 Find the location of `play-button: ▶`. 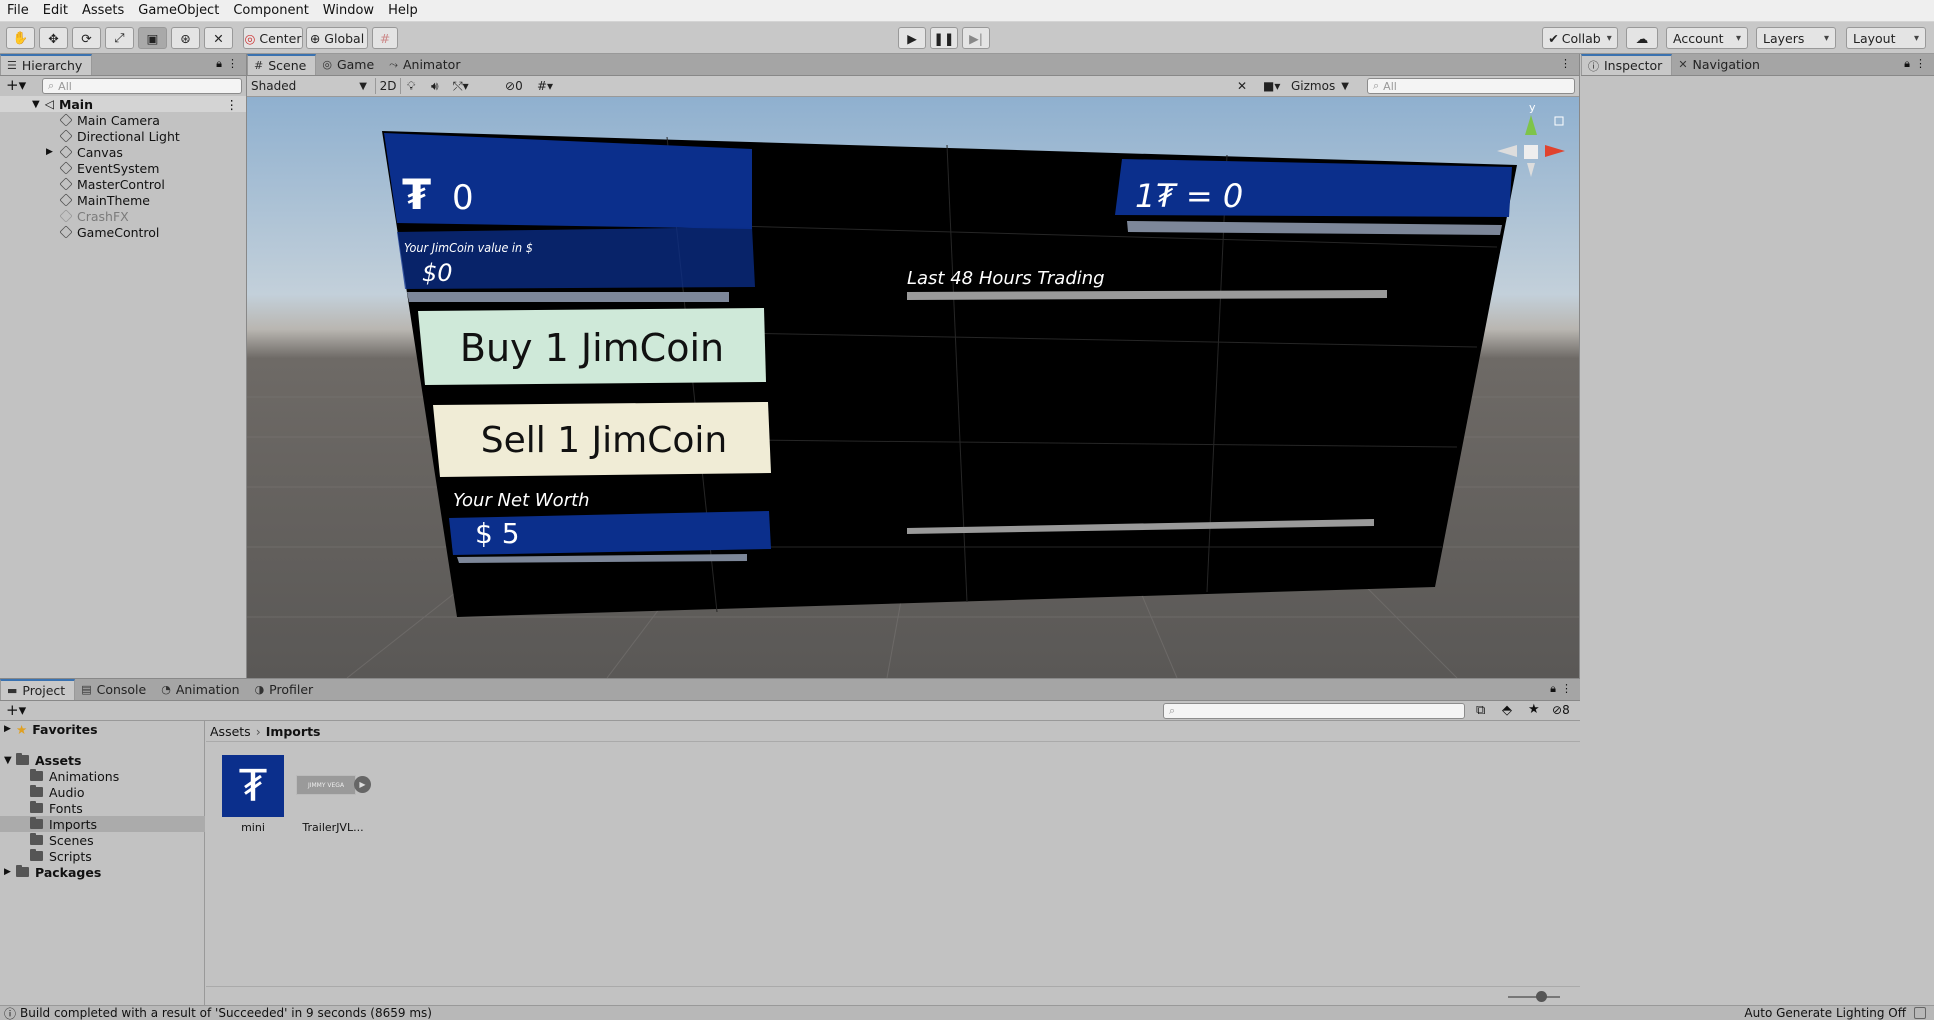

play-button: ▶ is located at coordinates (912, 38).